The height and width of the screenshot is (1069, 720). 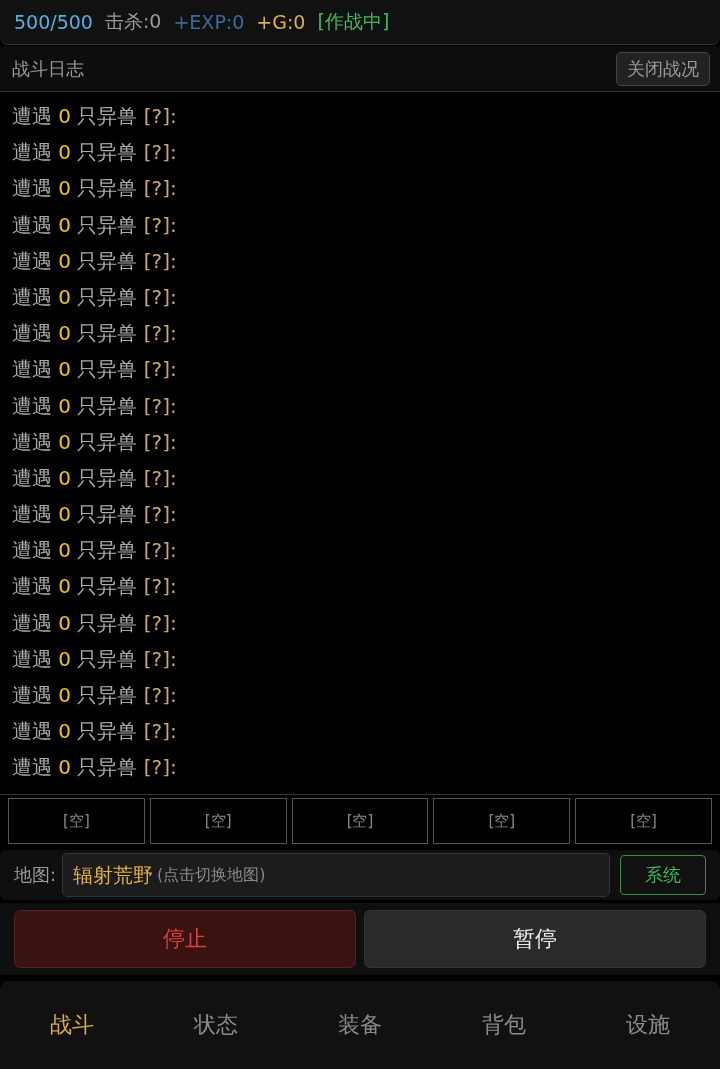 I want to click on system-button: 系统, so click(x=663, y=875).